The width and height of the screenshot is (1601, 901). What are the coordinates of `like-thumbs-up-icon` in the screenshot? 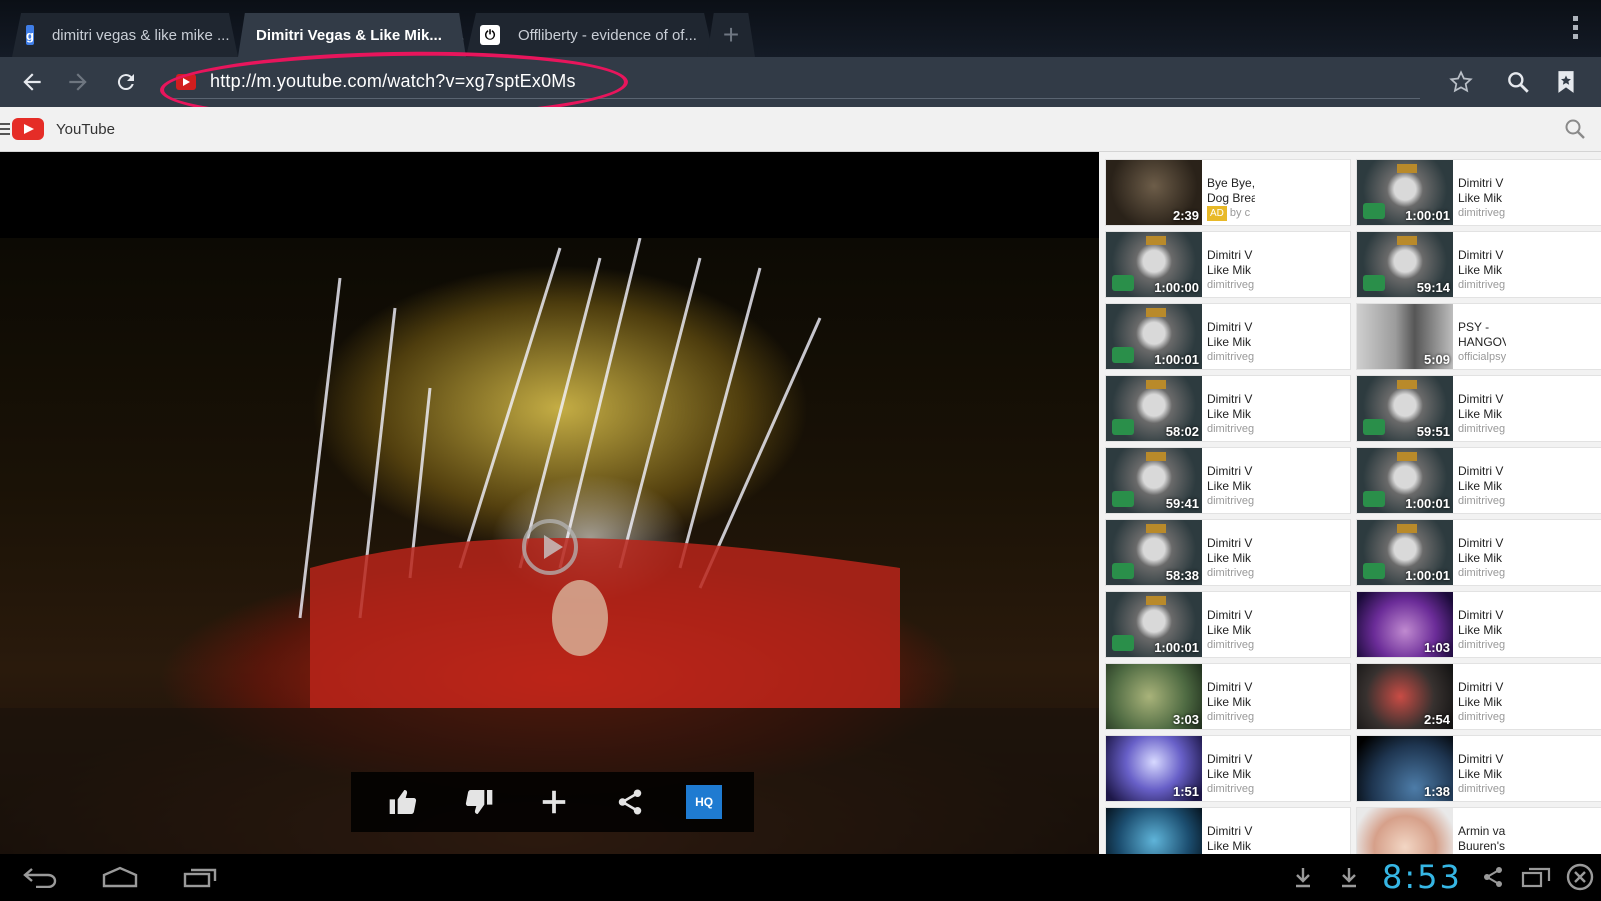 It's located at (403, 802).